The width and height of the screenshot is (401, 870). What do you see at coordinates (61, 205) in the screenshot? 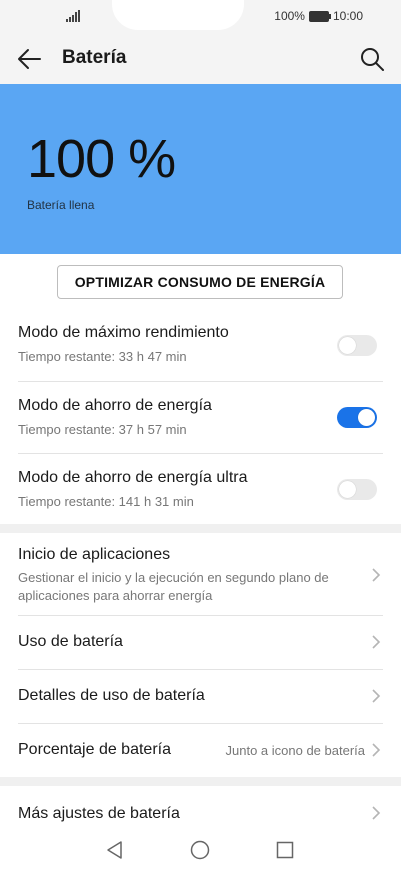
I see `battery-status: Batería llena` at bounding box center [61, 205].